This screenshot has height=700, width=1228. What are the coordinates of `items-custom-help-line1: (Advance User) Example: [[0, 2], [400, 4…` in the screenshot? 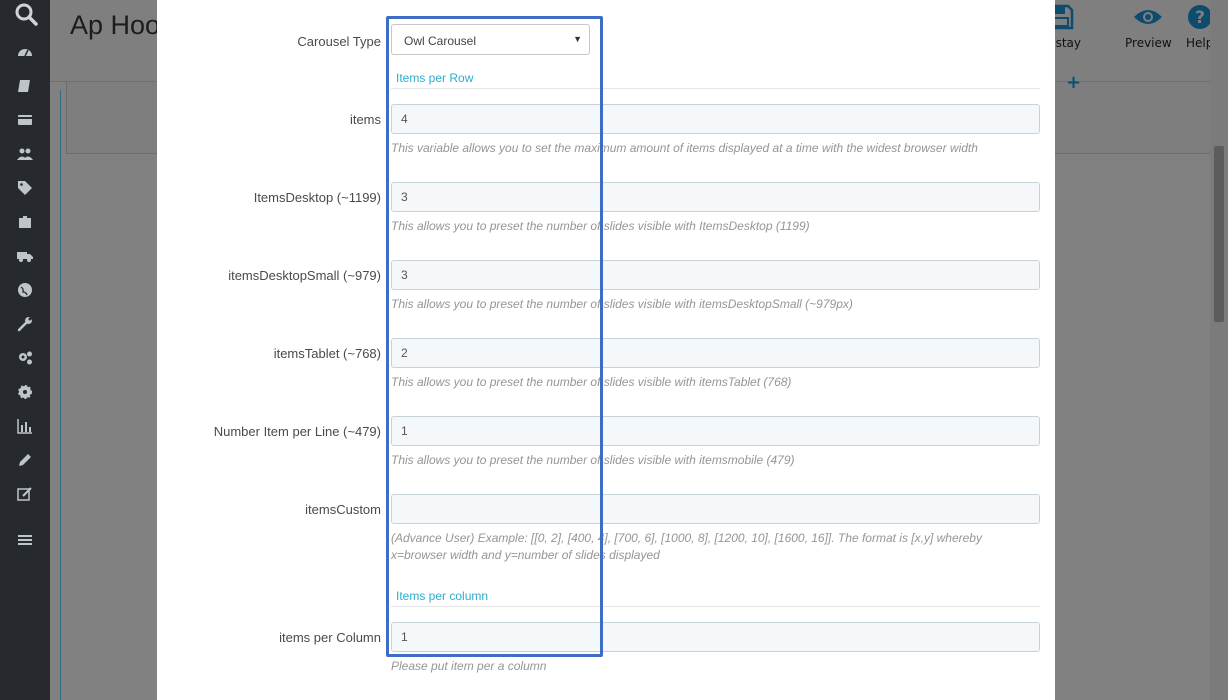 It's located at (686, 538).